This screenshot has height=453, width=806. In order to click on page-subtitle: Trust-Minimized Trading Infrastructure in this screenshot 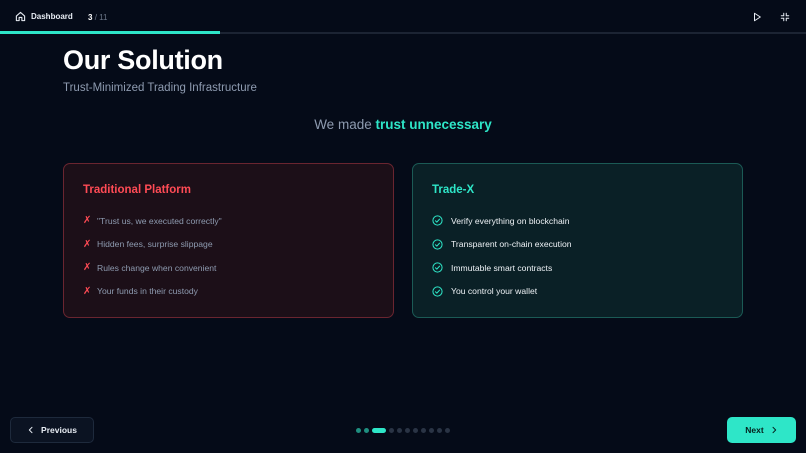, I will do `click(160, 88)`.